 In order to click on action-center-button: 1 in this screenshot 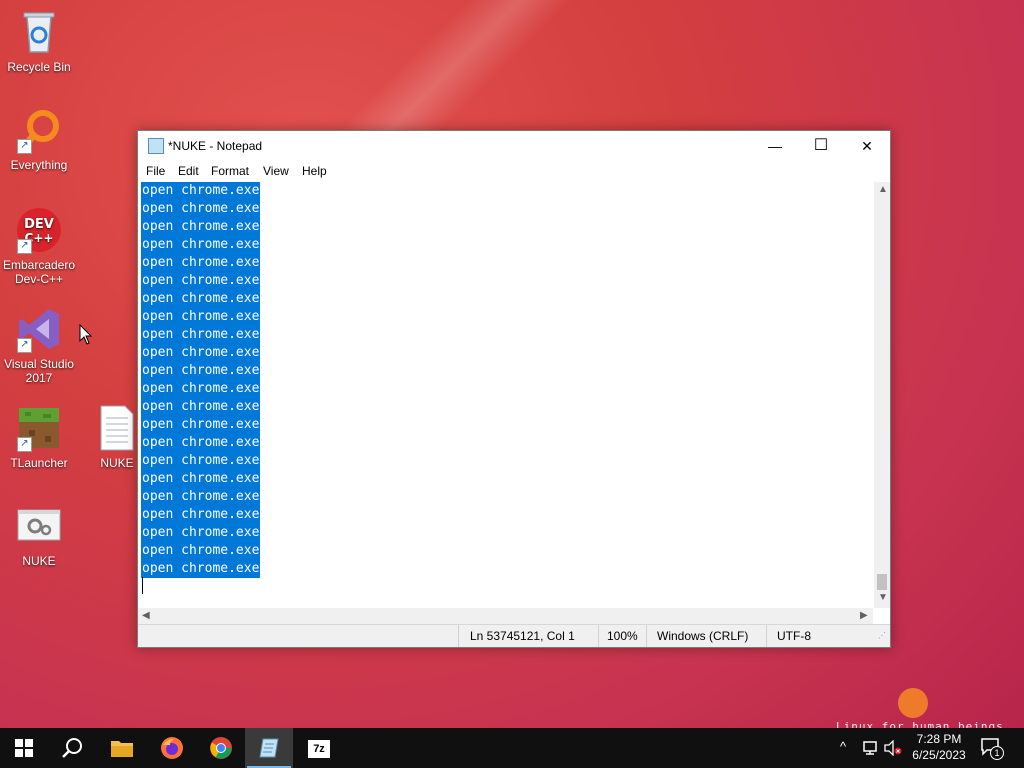, I will do `click(992, 748)`.